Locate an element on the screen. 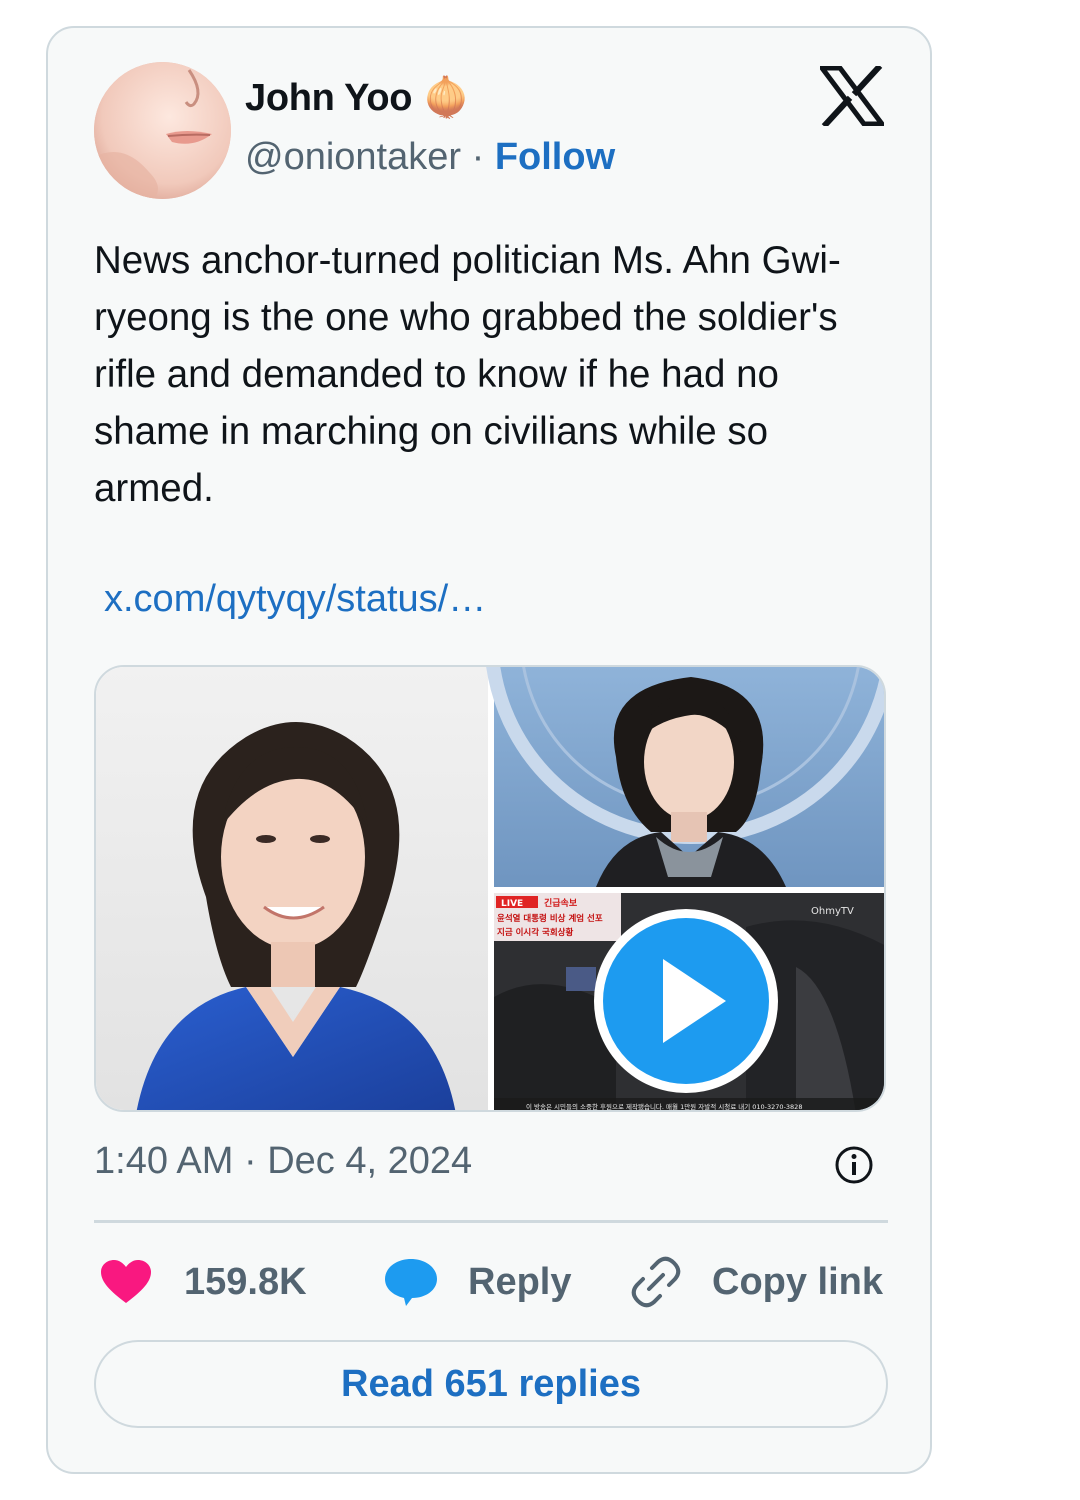 The image size is (1080, 1500). reply-action: Reply is located at coordinates (477, 1282).